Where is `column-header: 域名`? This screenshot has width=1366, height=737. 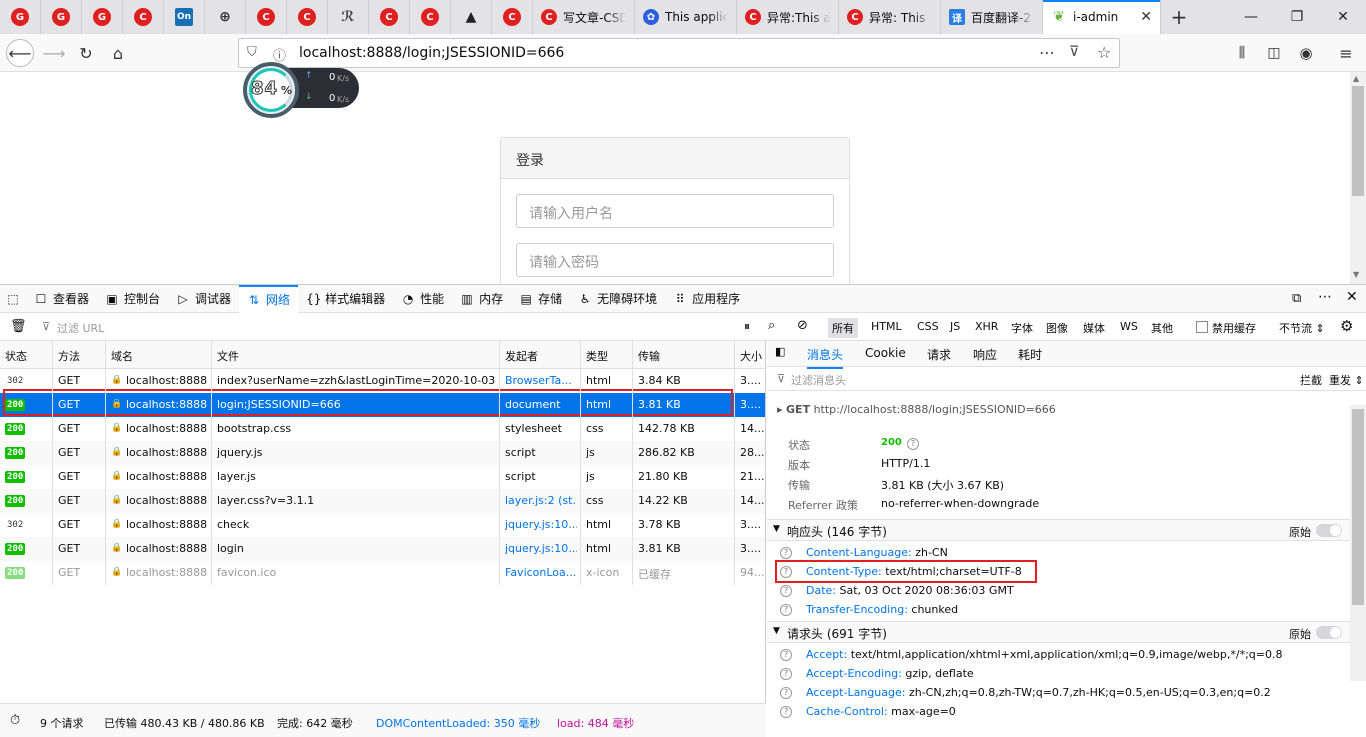
column-header: 域名 is located at coordinates (122, 356).